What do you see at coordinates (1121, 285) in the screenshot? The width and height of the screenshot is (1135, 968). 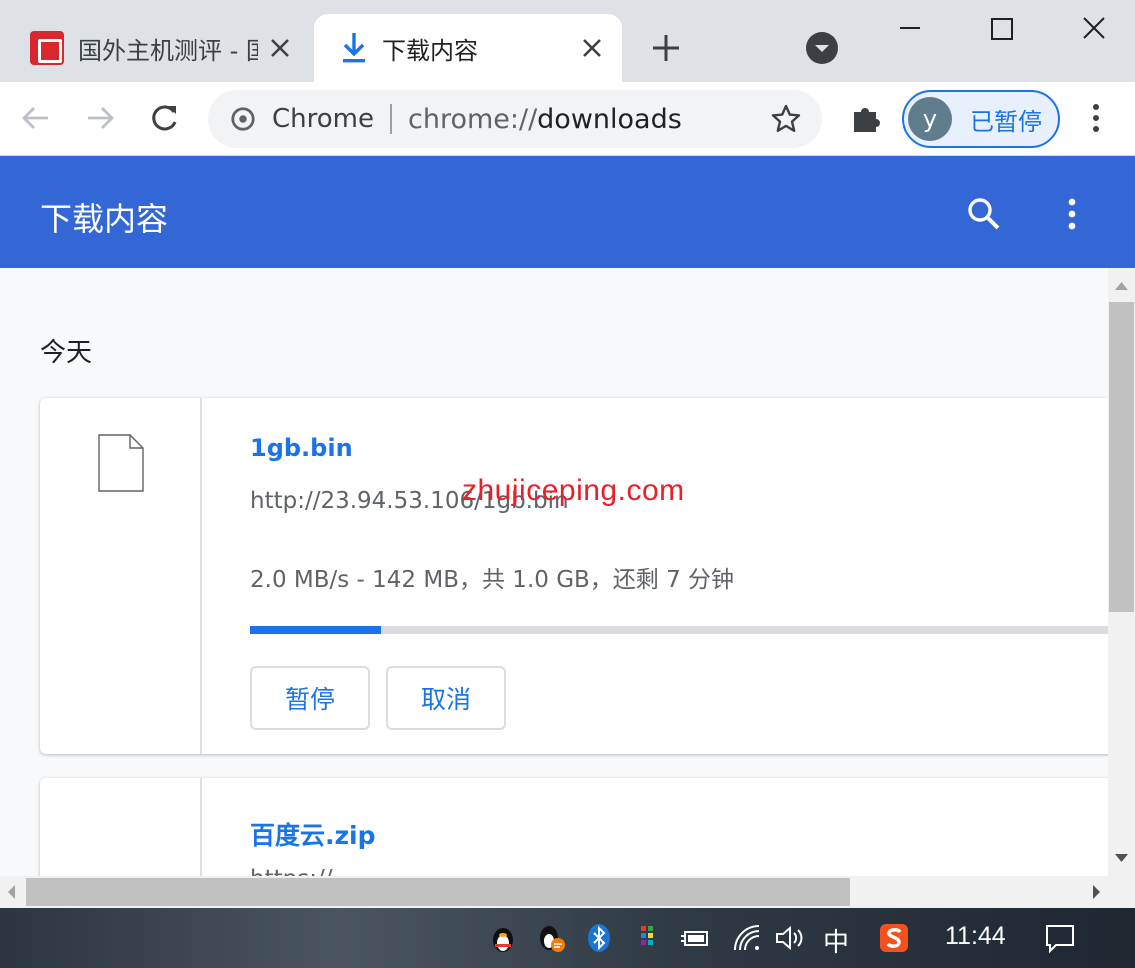 I see `scroll-up-arrow-icon` at bounding box center [1121, 285].